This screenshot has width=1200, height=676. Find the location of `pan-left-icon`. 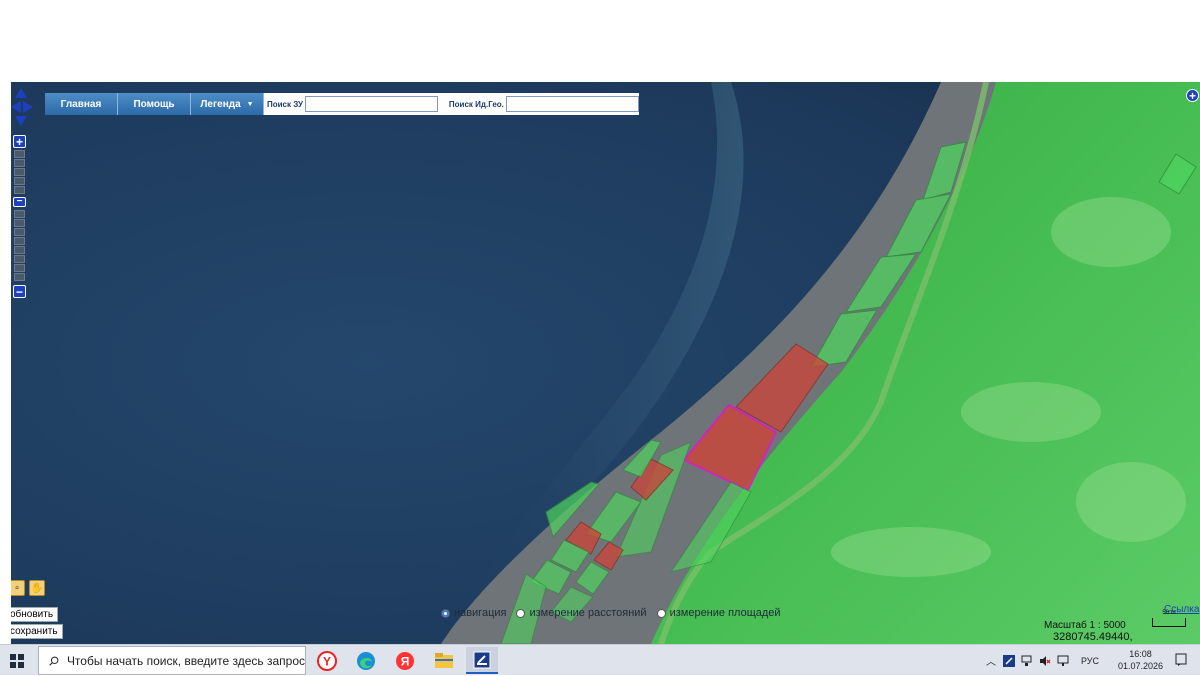

pan-left-icon is located at coordinates (16, 107).